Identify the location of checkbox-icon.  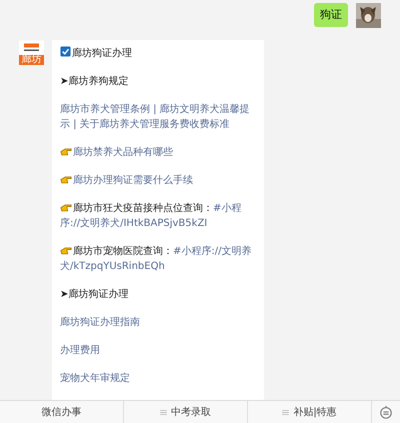
(65, 51).